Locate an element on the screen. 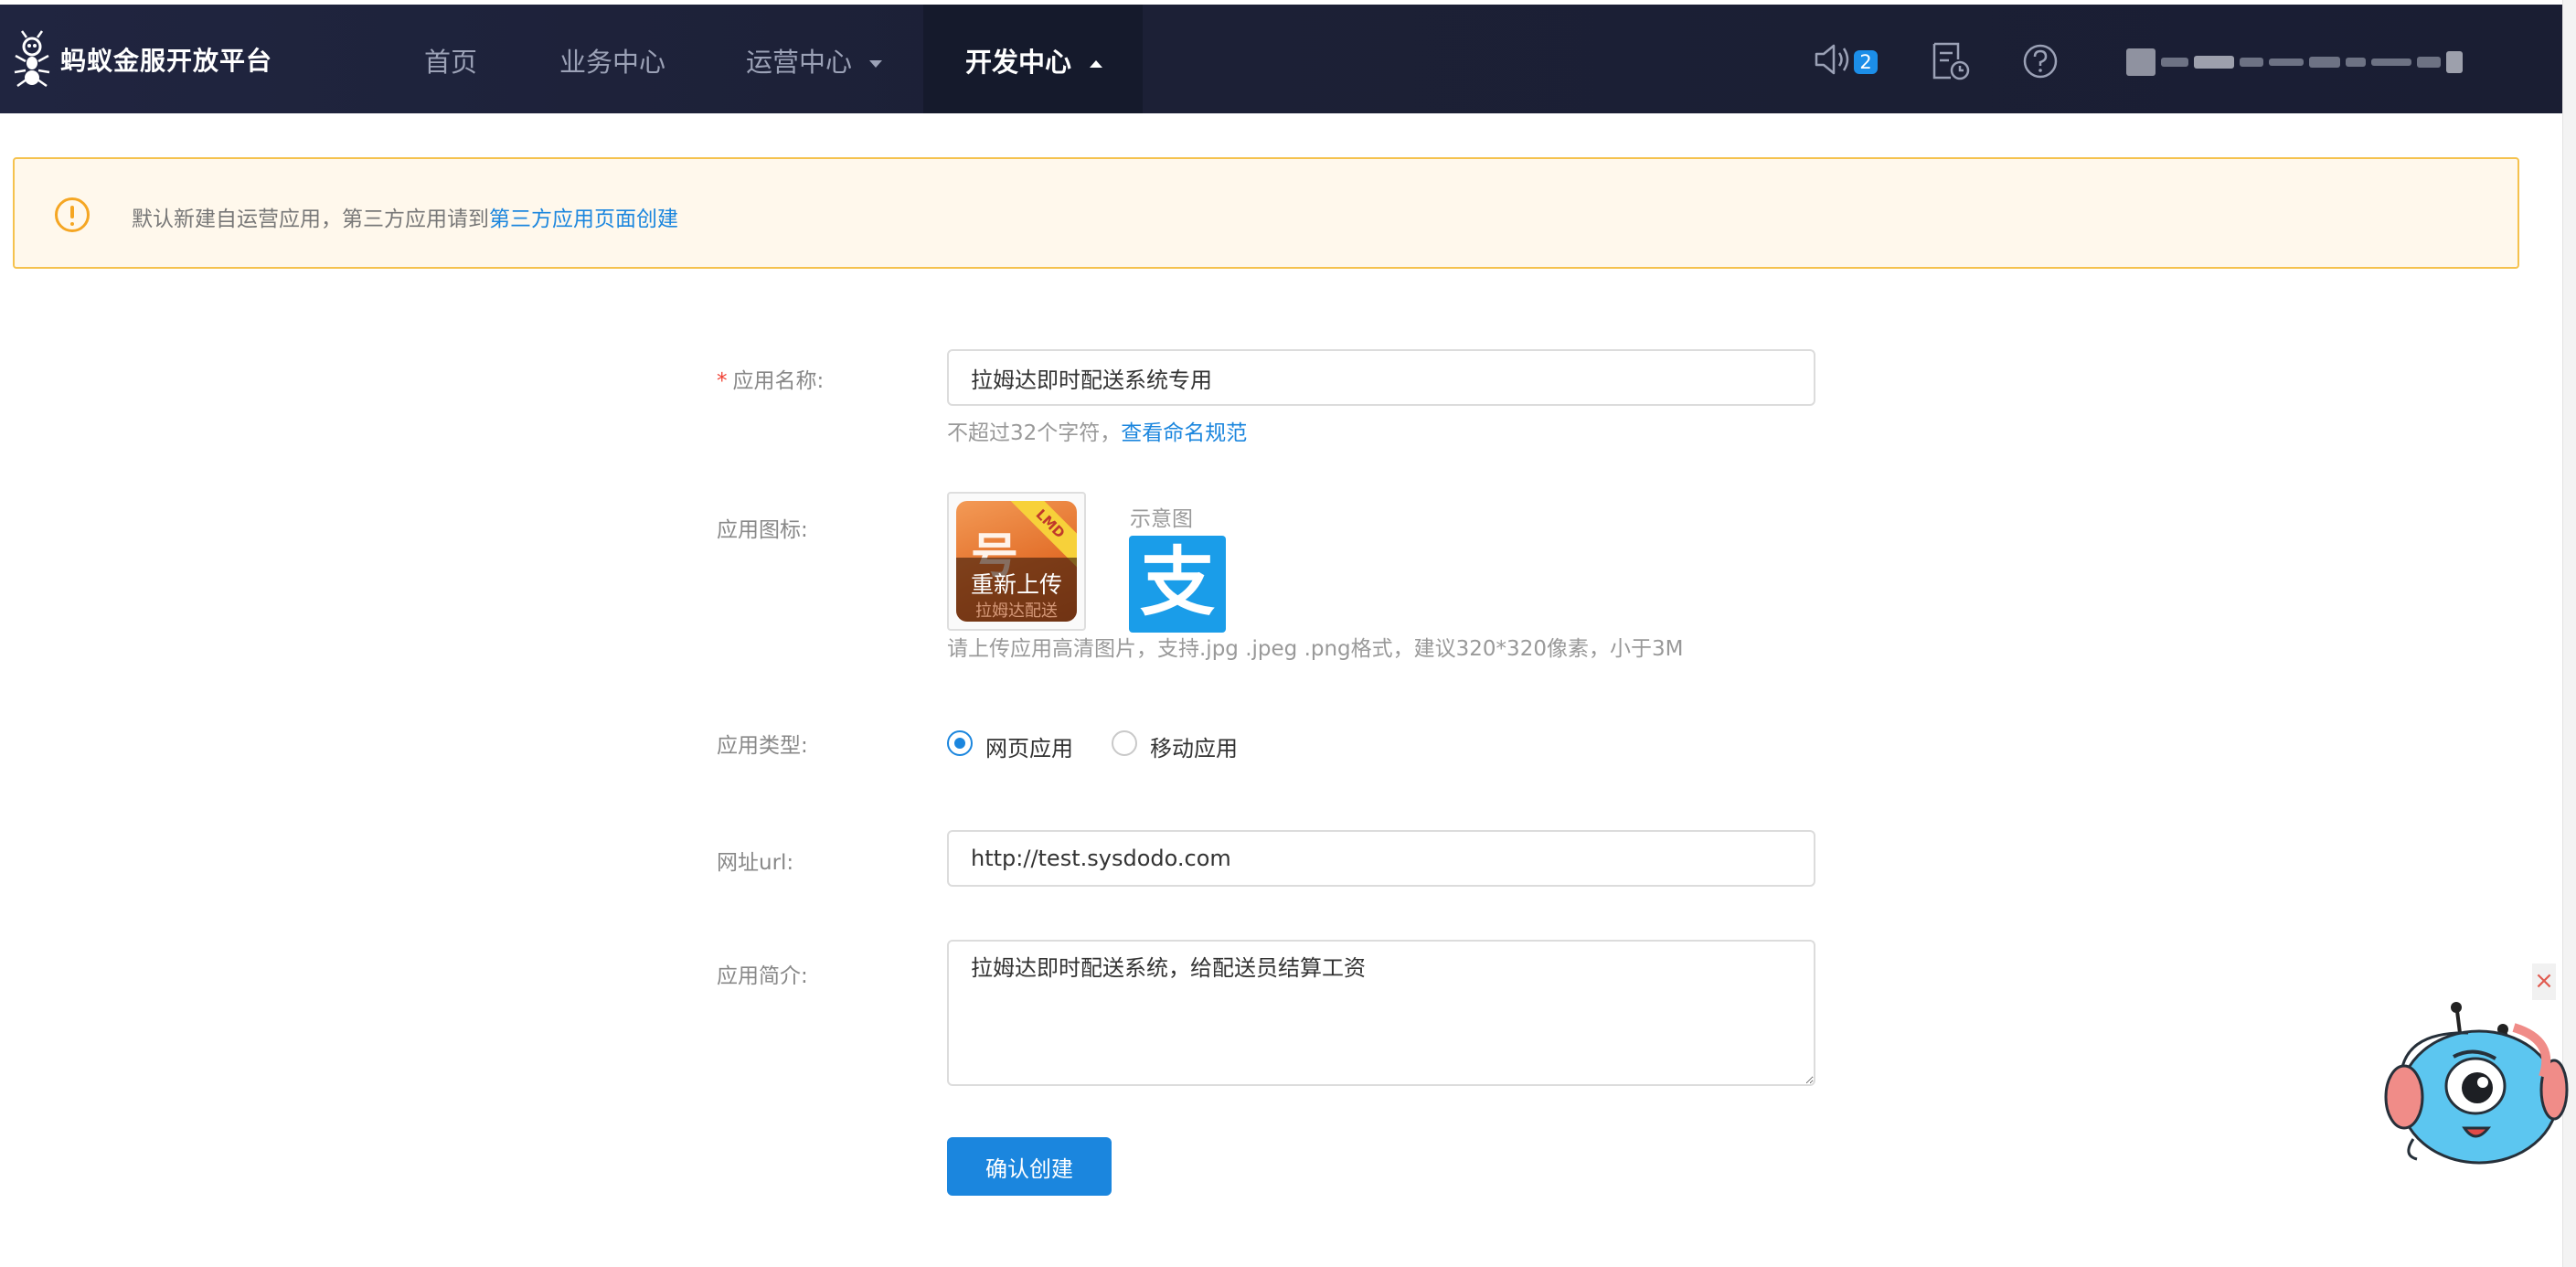 The height and width of the screenshot is (1267, 2576). url-input is located at coordinates (1381, 859).